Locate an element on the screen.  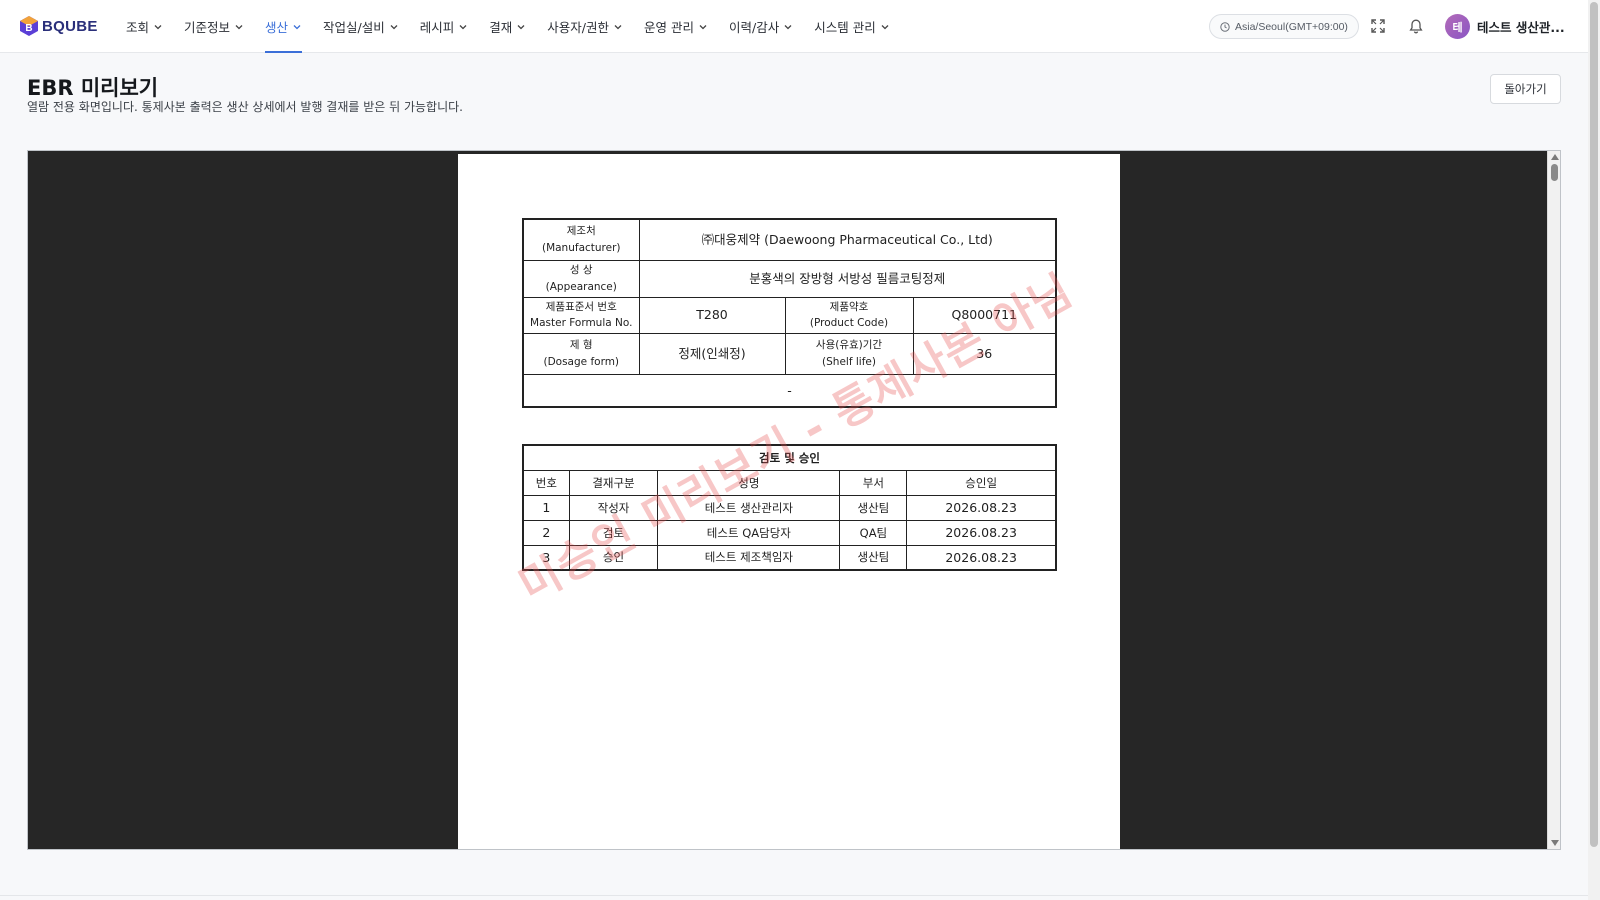
approval-cell: 작성자 is located at coordinates (613, 507).